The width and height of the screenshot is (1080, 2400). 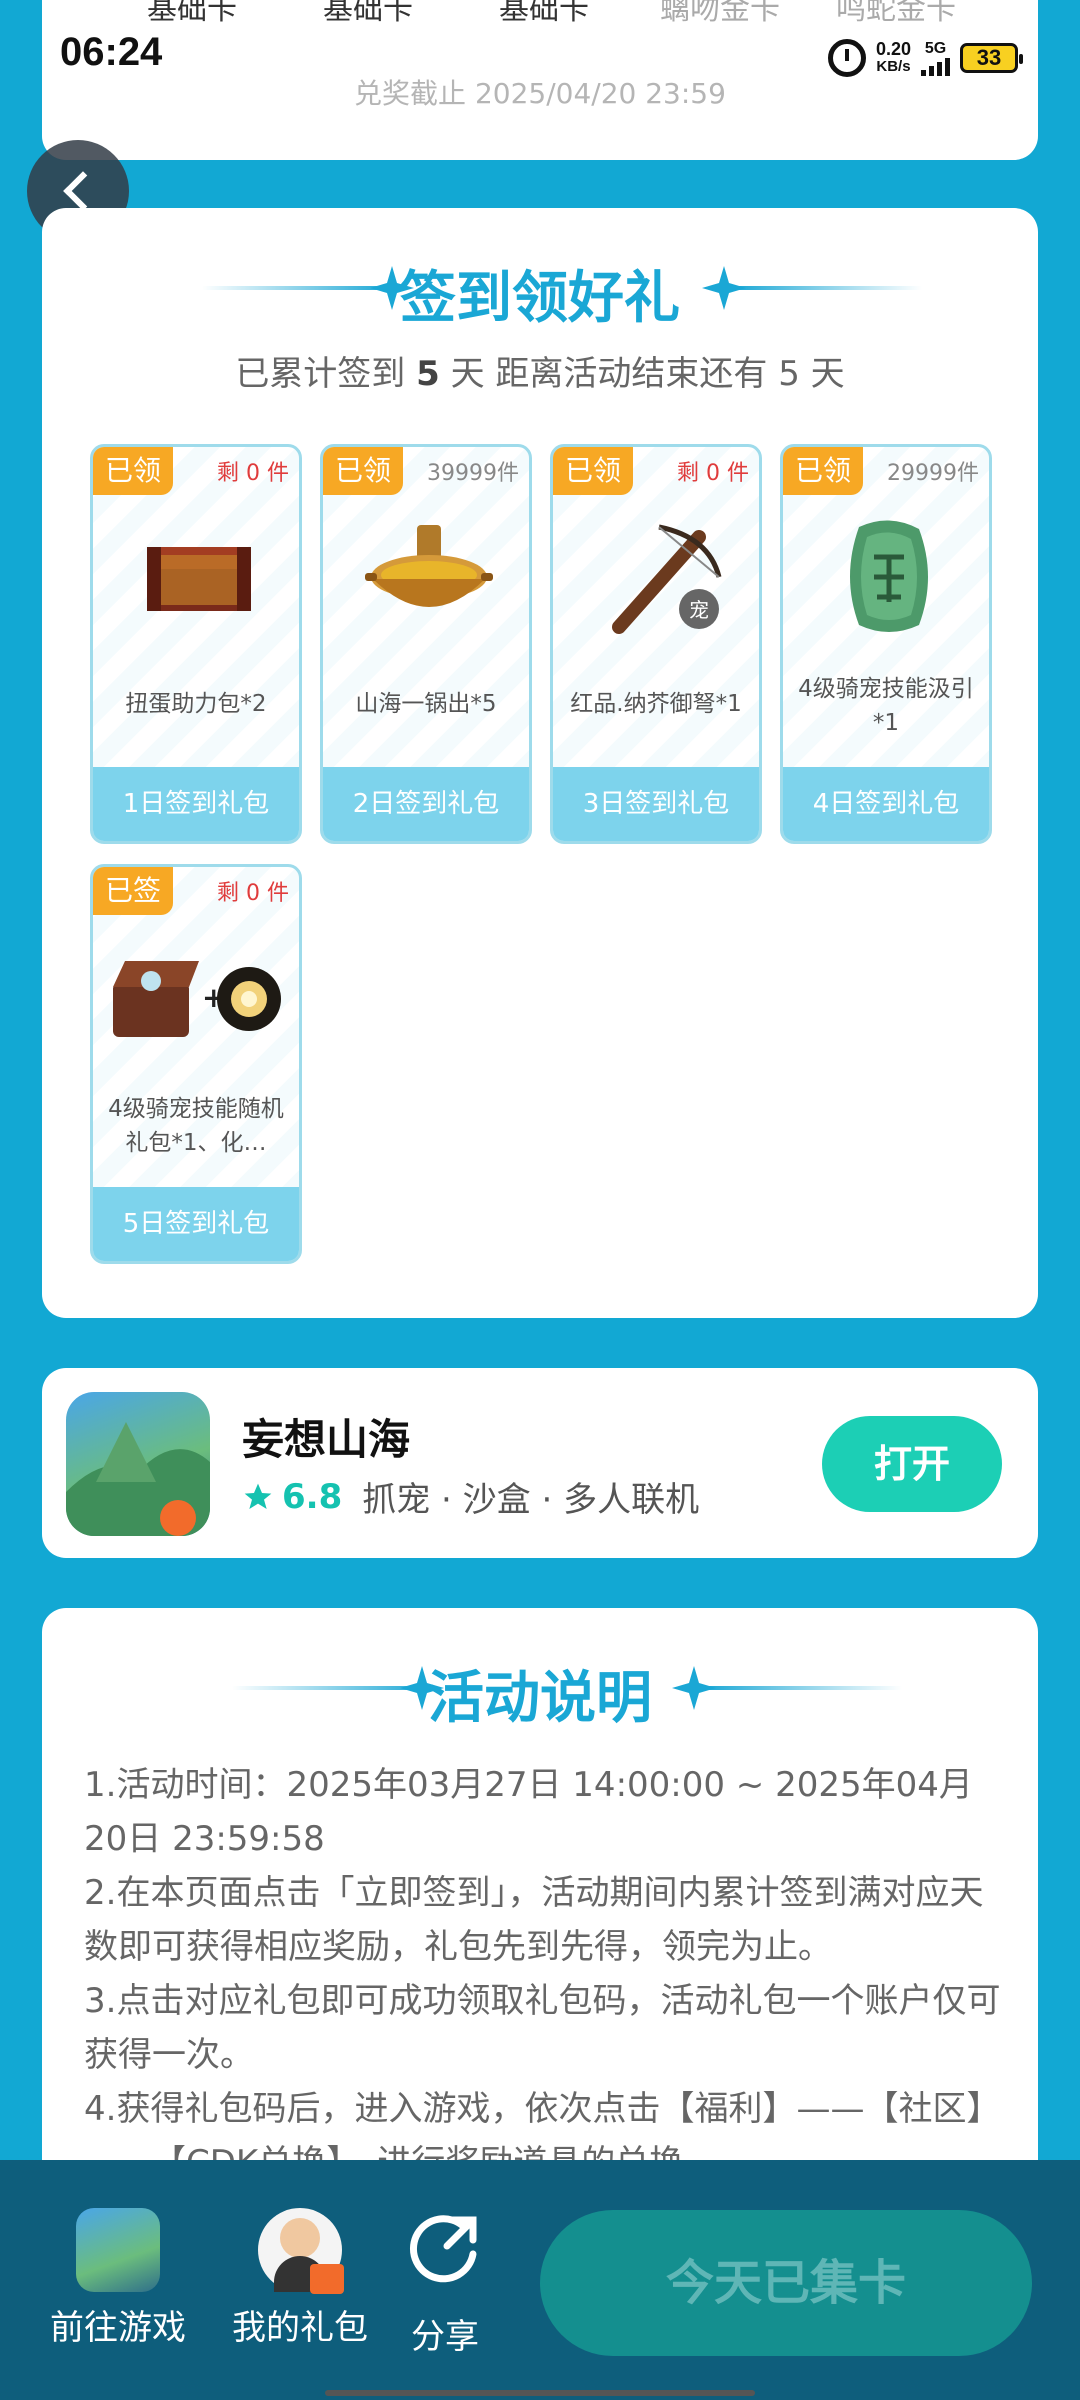 What do you see at coordinates (540, 298) in the screenshot?
I see `section-title: 签到领好礼` at bounding box center [540, 298].